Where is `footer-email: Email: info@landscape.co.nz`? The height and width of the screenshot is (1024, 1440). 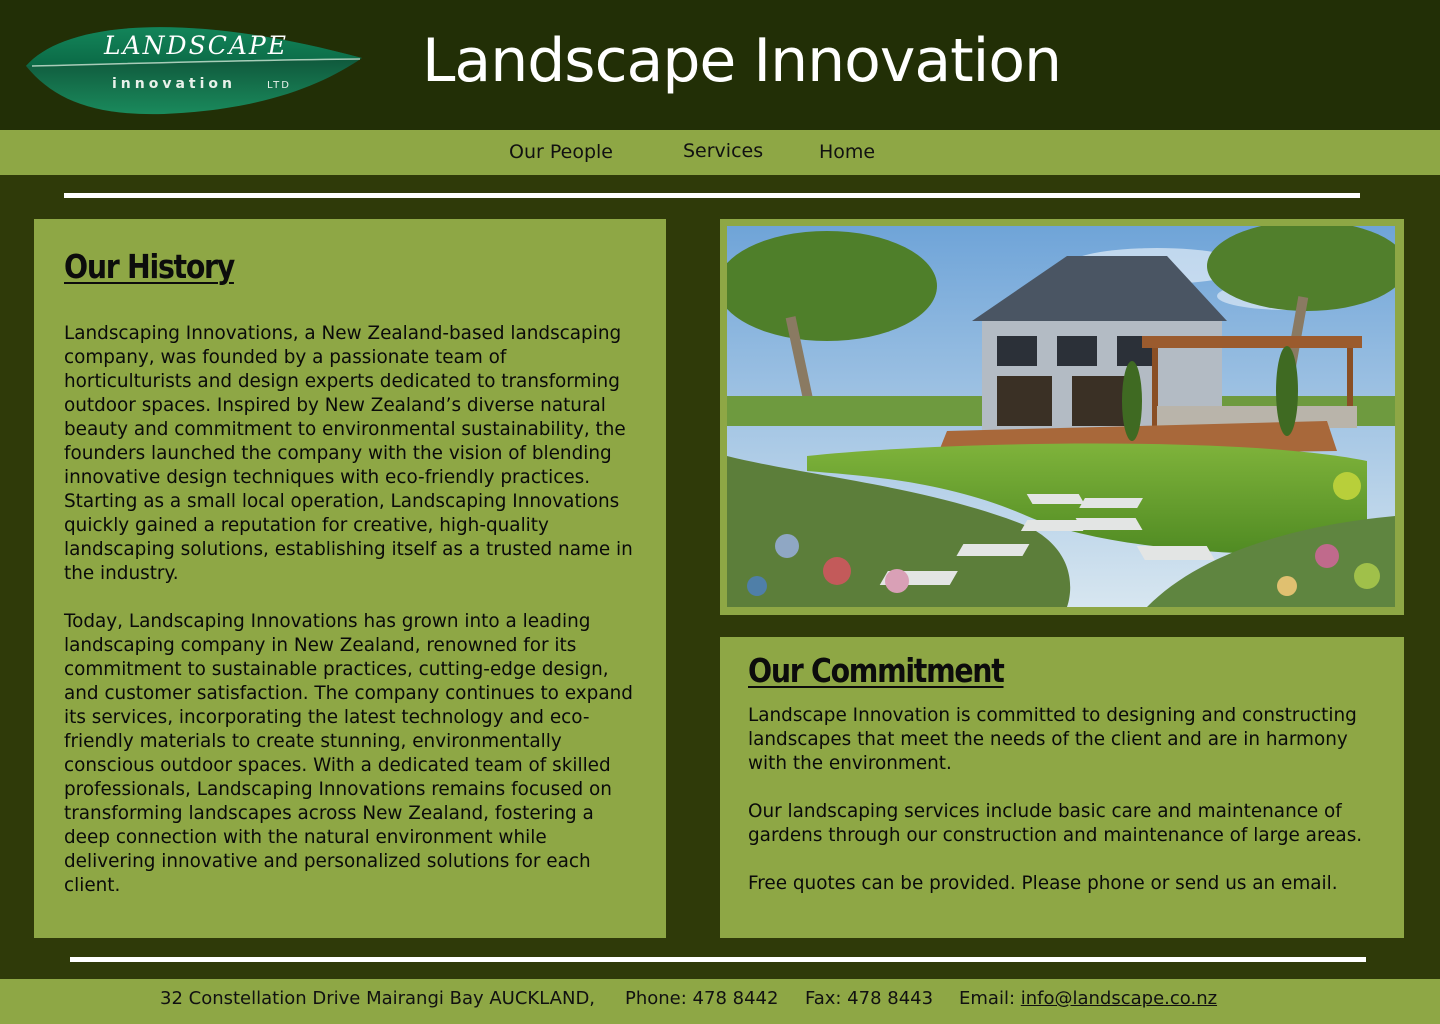
footer-email: Email: info@landscape.co.nz is located at coordinates (1088, 998).